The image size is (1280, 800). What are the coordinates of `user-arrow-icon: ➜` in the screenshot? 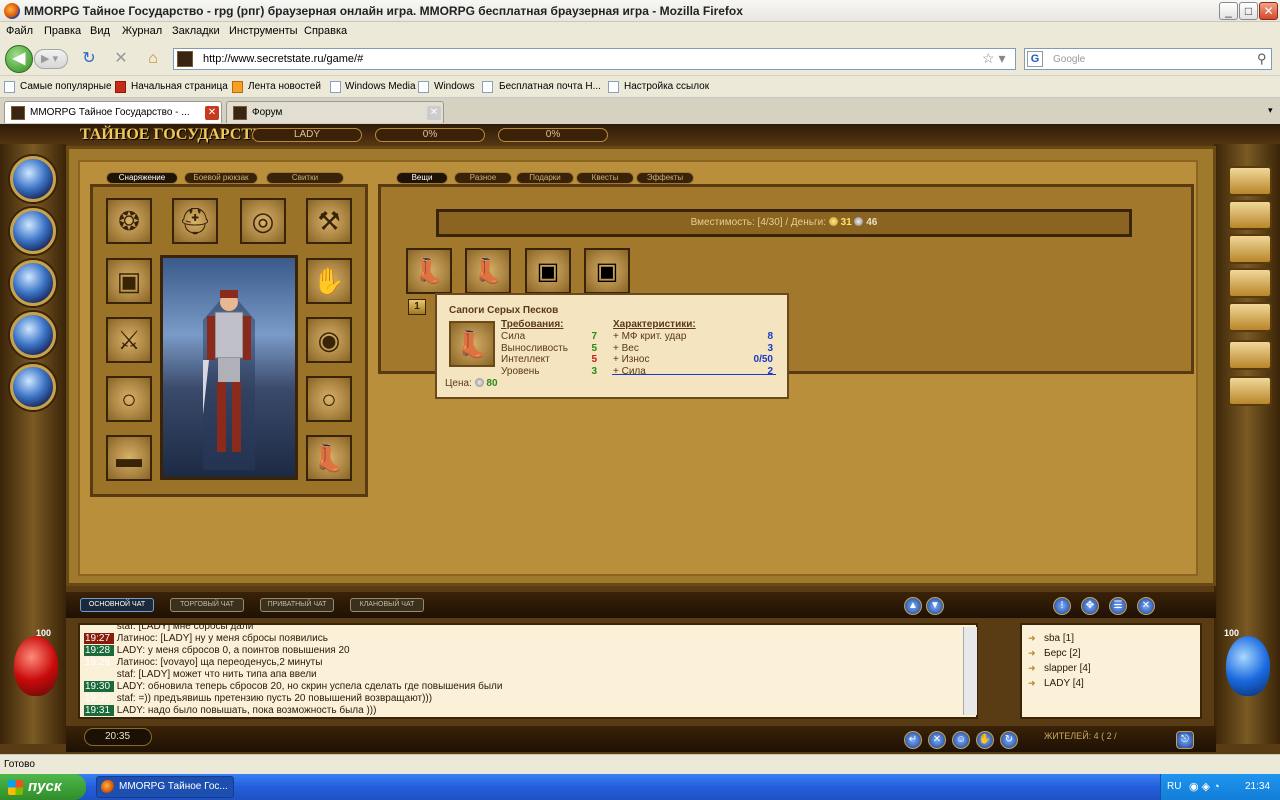 It's located at (1032, 683).